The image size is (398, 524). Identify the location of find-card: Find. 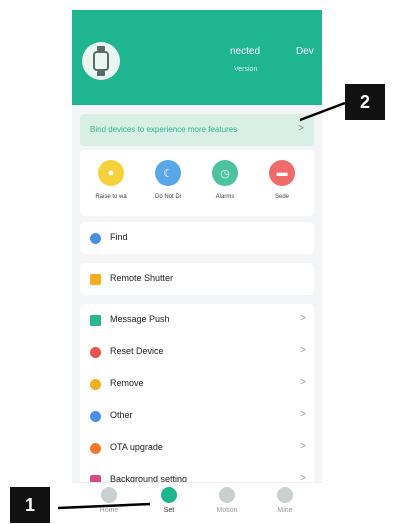
(197, 238).